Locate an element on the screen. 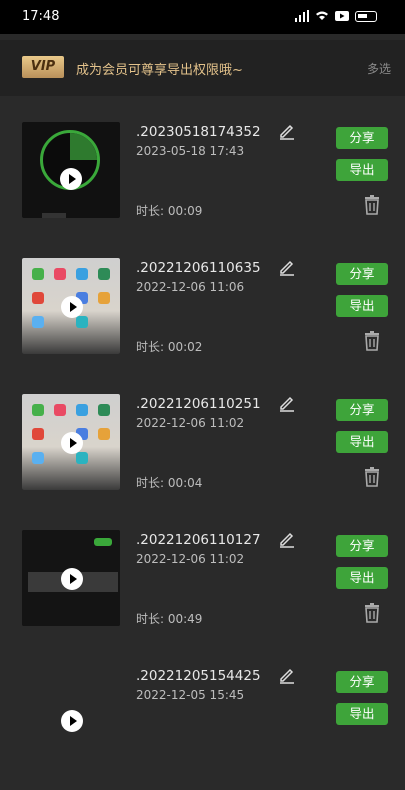  vip-badge: VIP is located at coordinates (43, 67).